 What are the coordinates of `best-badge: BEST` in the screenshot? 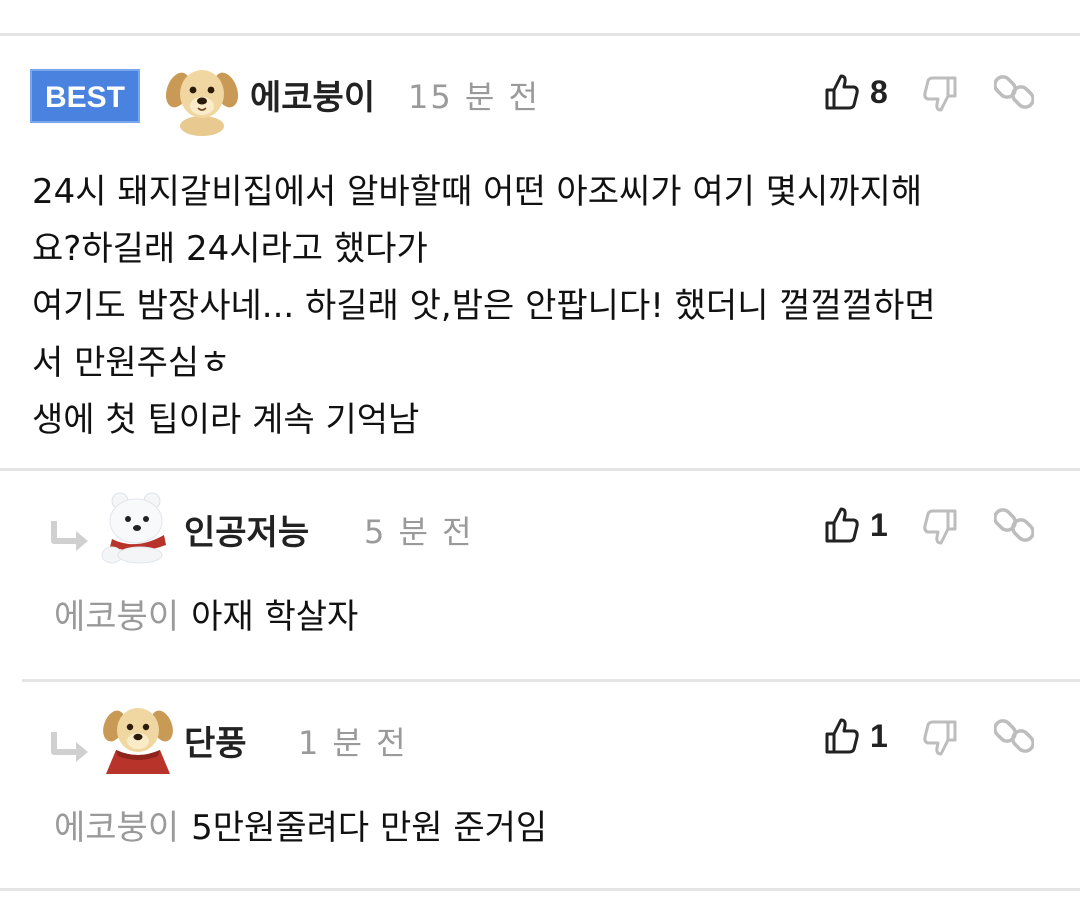 It's located at (85, 96).